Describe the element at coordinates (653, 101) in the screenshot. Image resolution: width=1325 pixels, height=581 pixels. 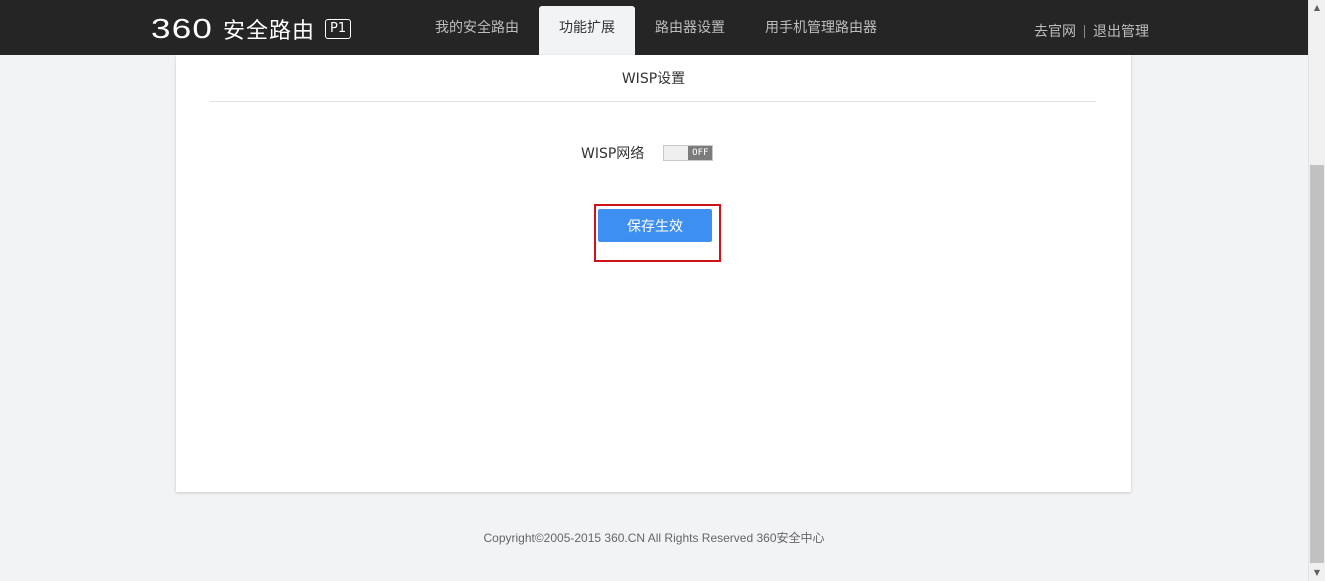
I see `title-divider` at that location.